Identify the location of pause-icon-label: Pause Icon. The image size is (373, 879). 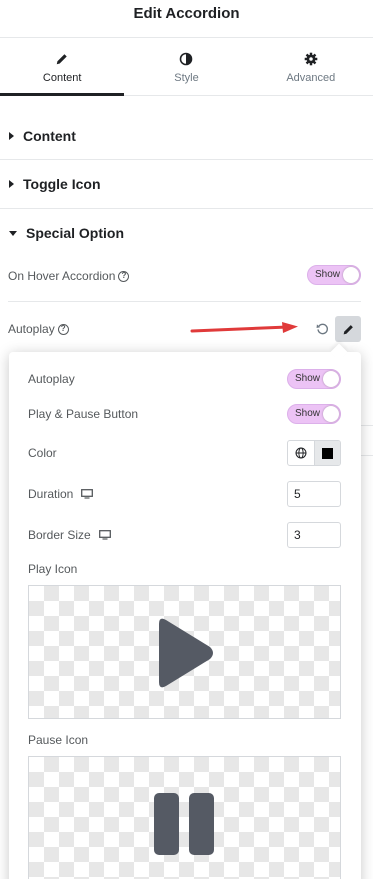
(58, 740).